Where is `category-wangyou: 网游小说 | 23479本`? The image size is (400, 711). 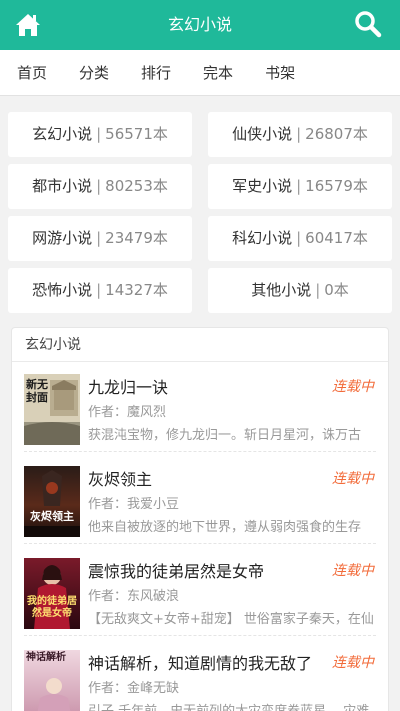 category-wangyou: 网游小说 | 23479本 is located at coordinates (100, 238).